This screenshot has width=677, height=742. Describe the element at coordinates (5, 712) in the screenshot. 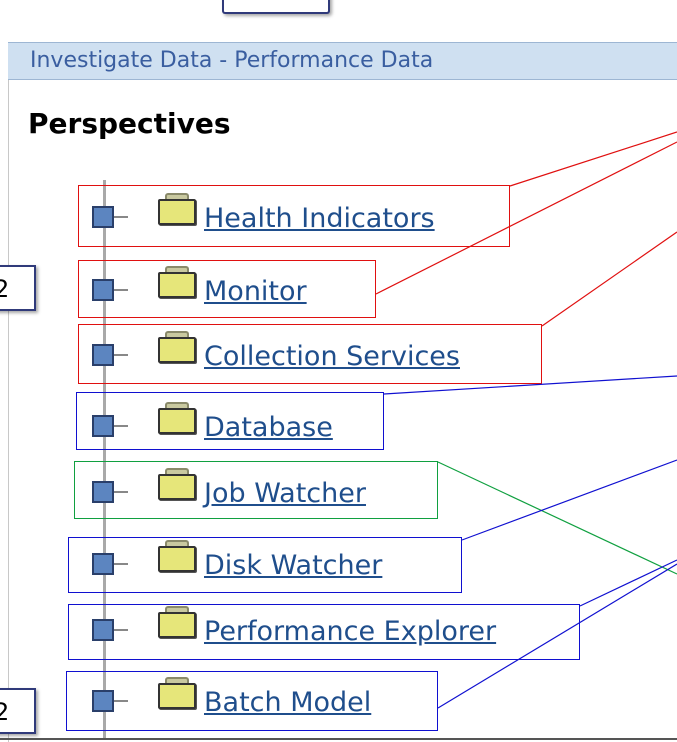

I see `side-number-lower: 2` at that location.